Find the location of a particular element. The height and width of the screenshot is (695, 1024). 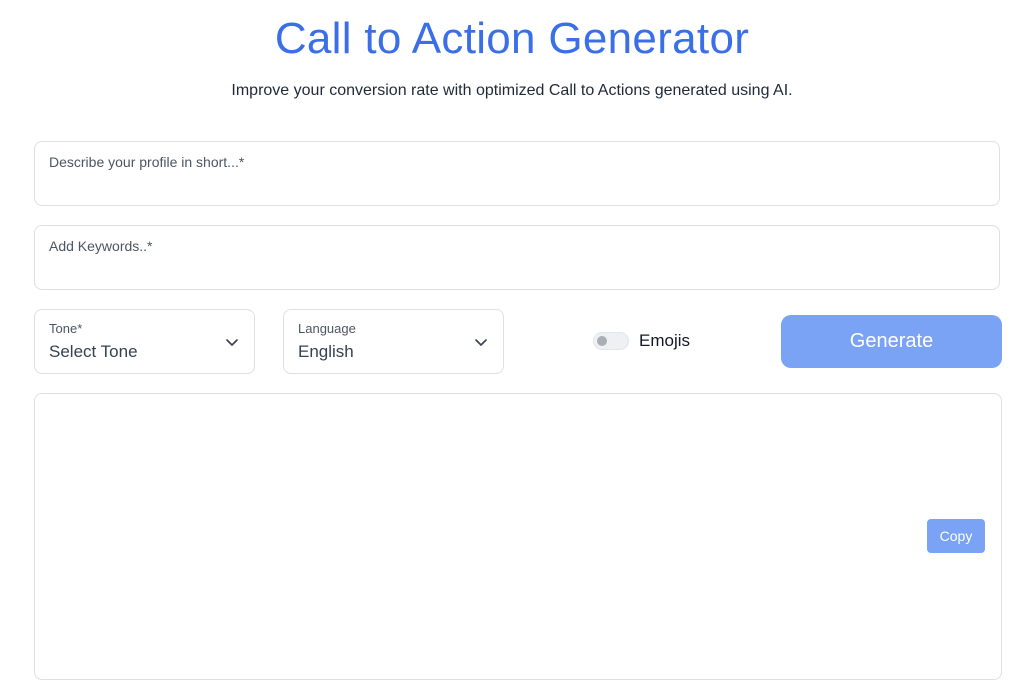

copy-button: Copy is located at coordinates (956, 536).